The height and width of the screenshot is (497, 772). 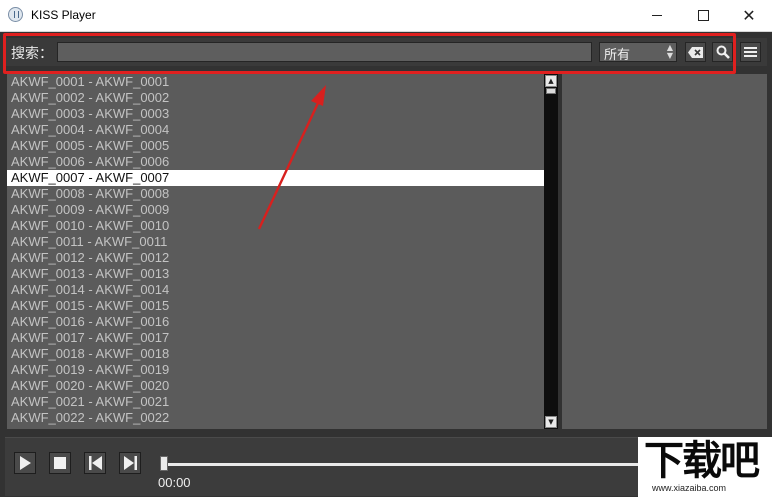 I want to click on seek-handle, so click(x=164, y=463).